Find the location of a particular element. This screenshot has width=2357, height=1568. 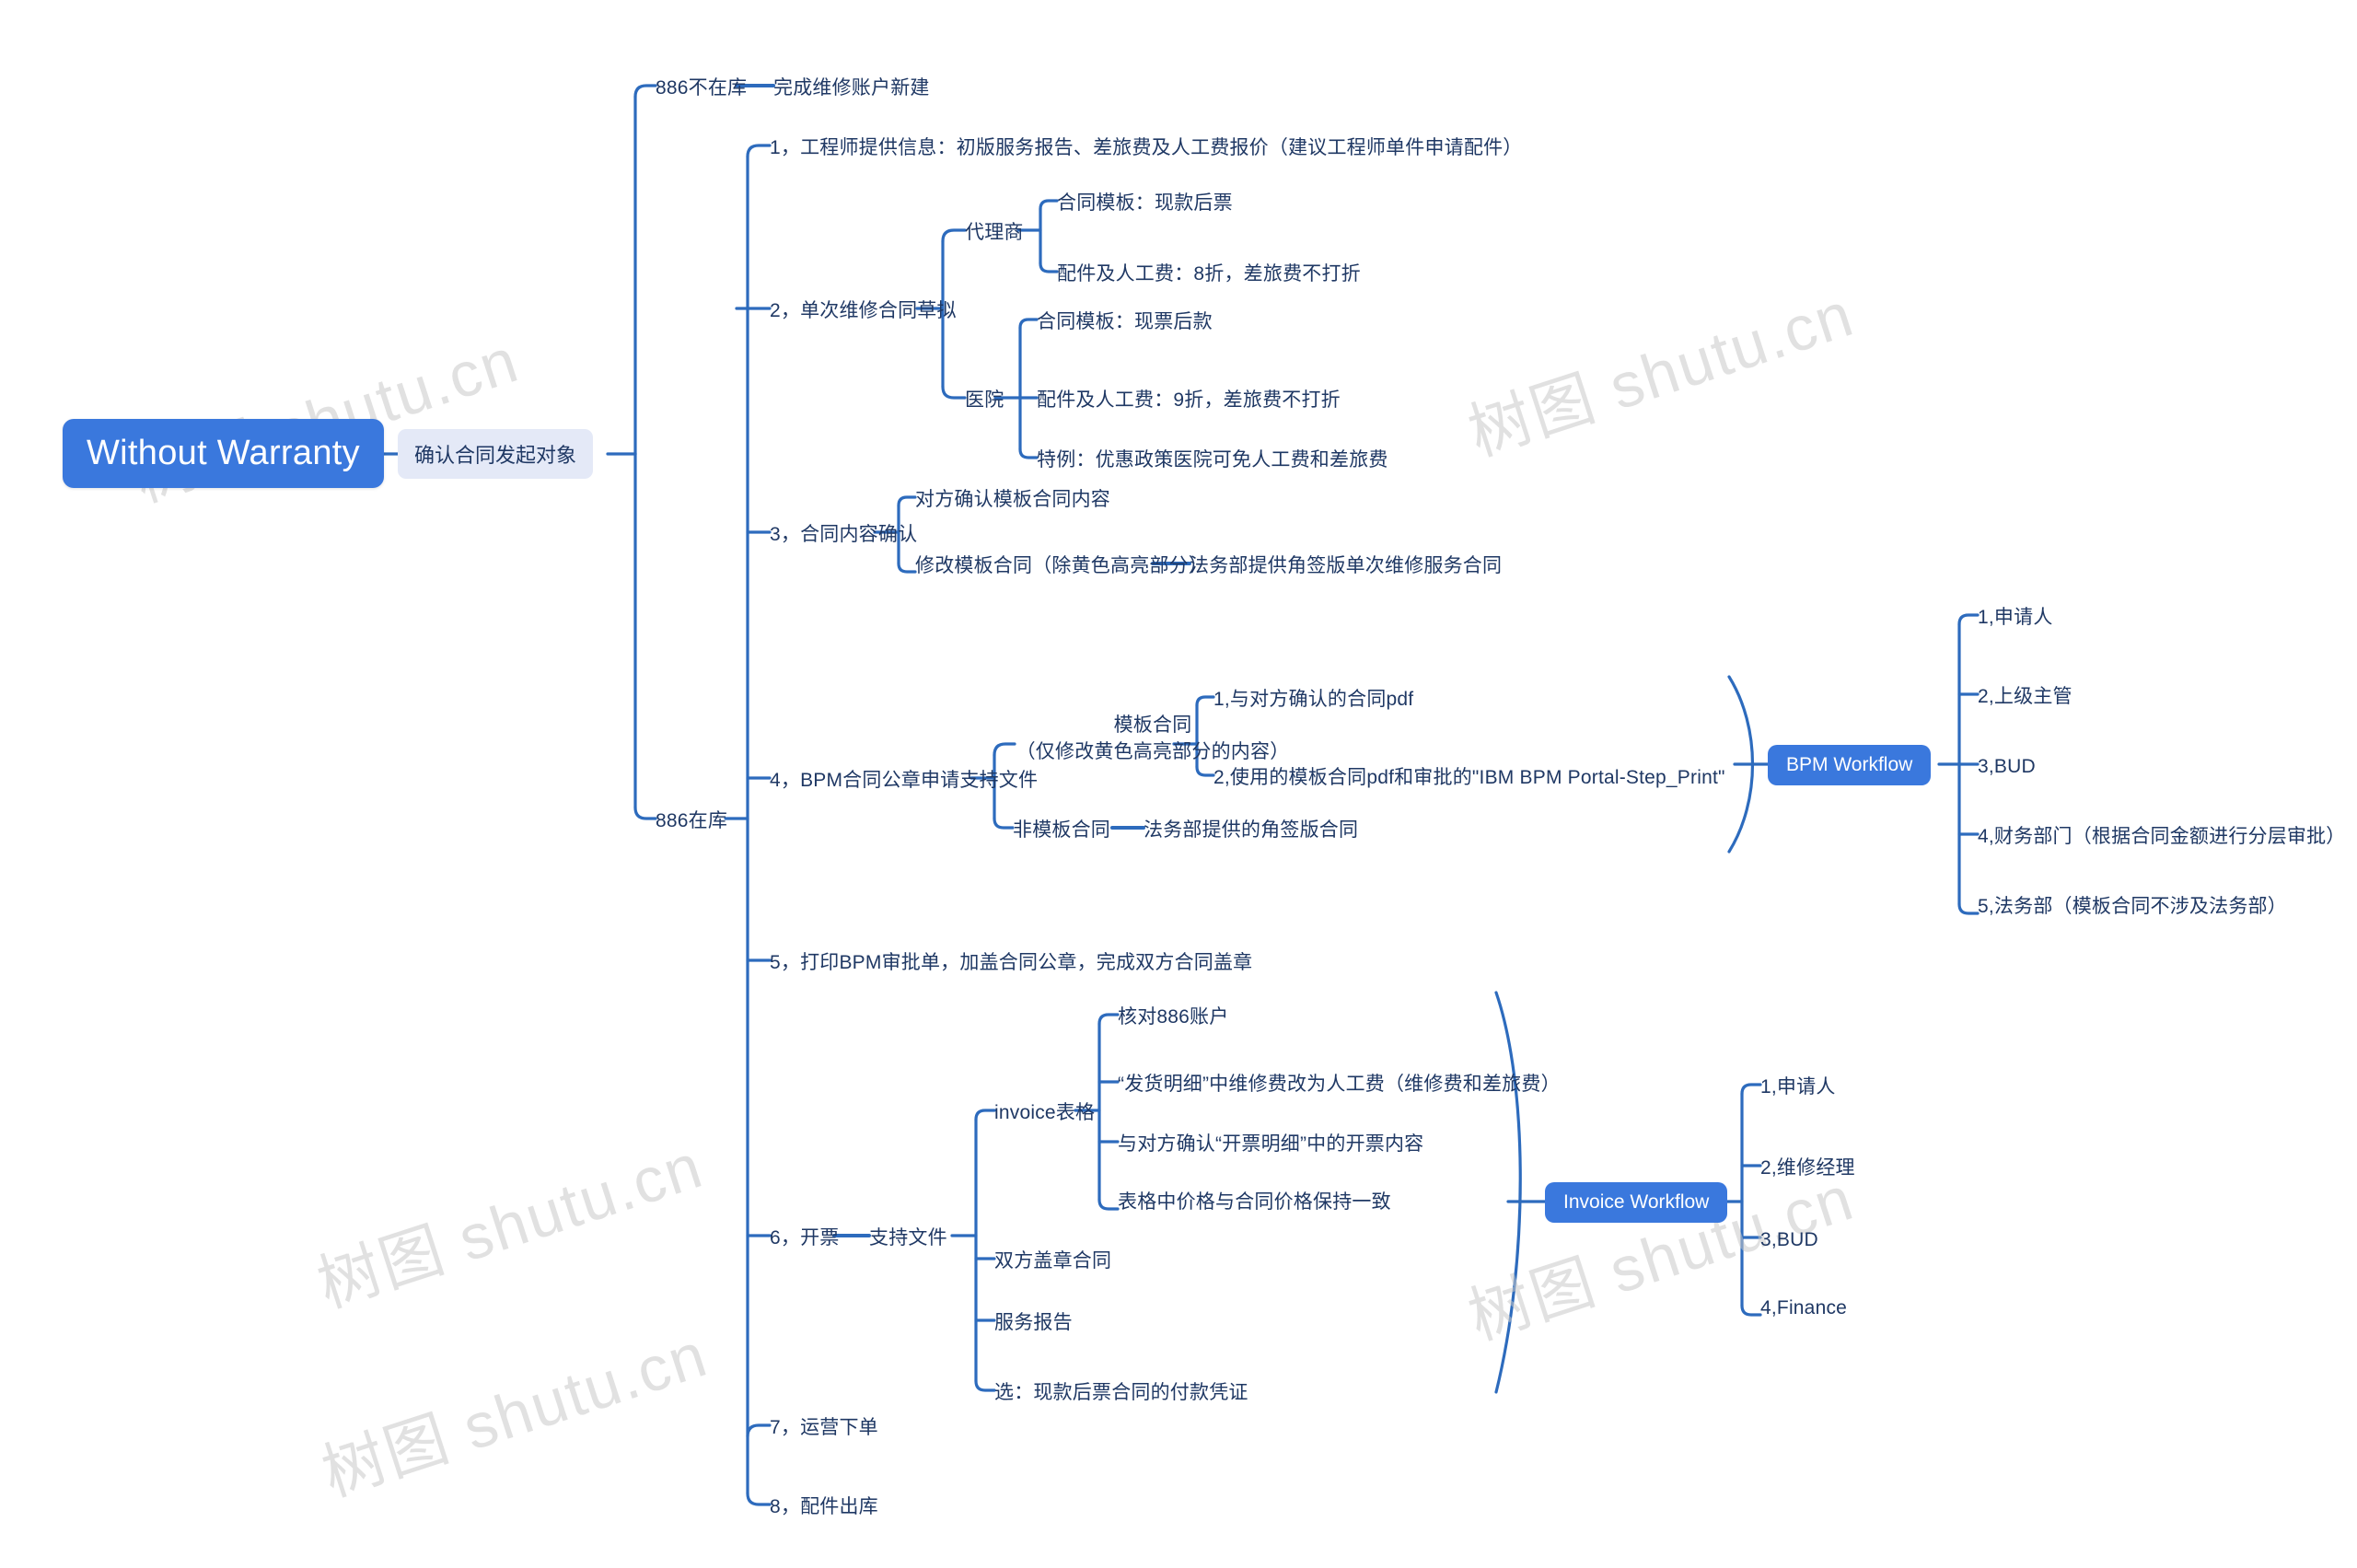

node-confirm-contract-initiator: 确认合同发起对象 is located at coordinates (496, 454).